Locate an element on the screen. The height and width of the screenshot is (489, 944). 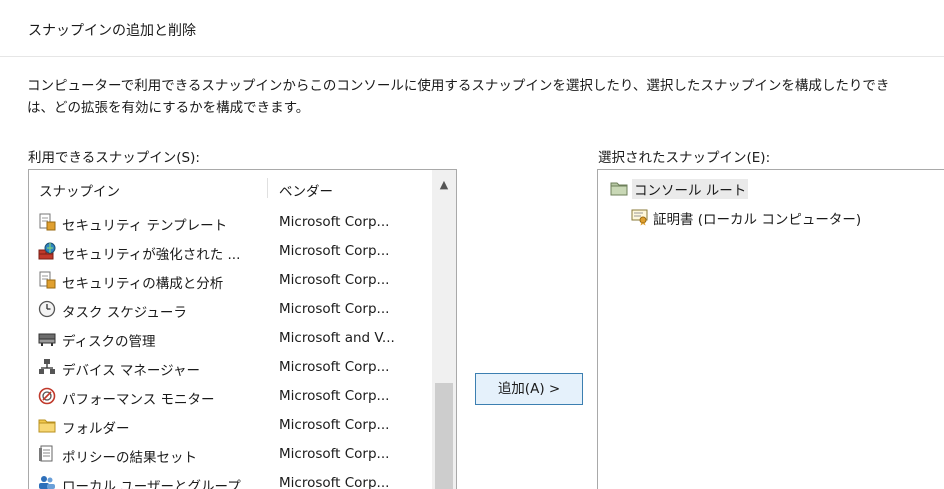
performance-icon is located at coordinates (47, 396).